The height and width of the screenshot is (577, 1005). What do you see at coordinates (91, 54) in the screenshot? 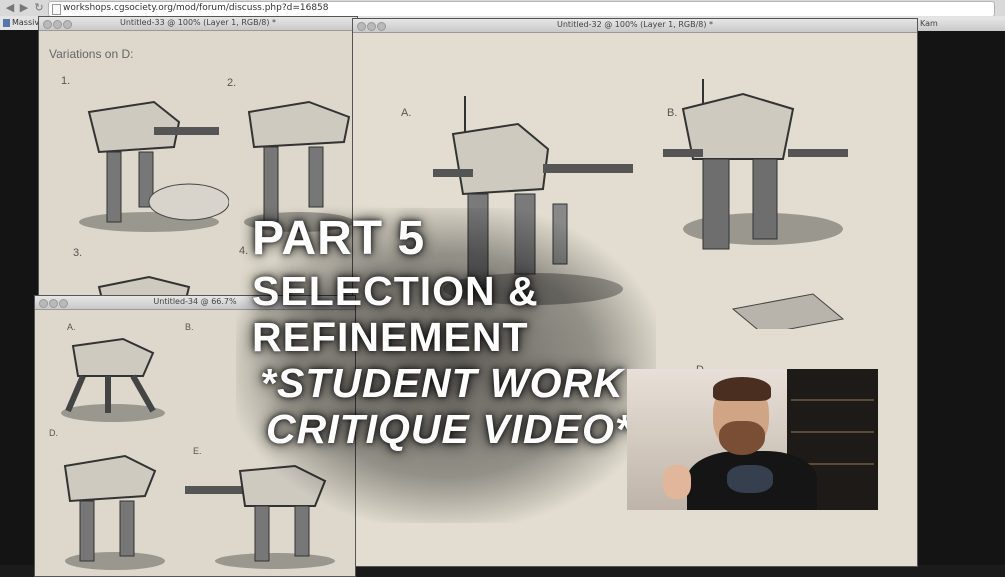
I see `canvas-heading: Variations on D:` at bounding box center [91, 54].